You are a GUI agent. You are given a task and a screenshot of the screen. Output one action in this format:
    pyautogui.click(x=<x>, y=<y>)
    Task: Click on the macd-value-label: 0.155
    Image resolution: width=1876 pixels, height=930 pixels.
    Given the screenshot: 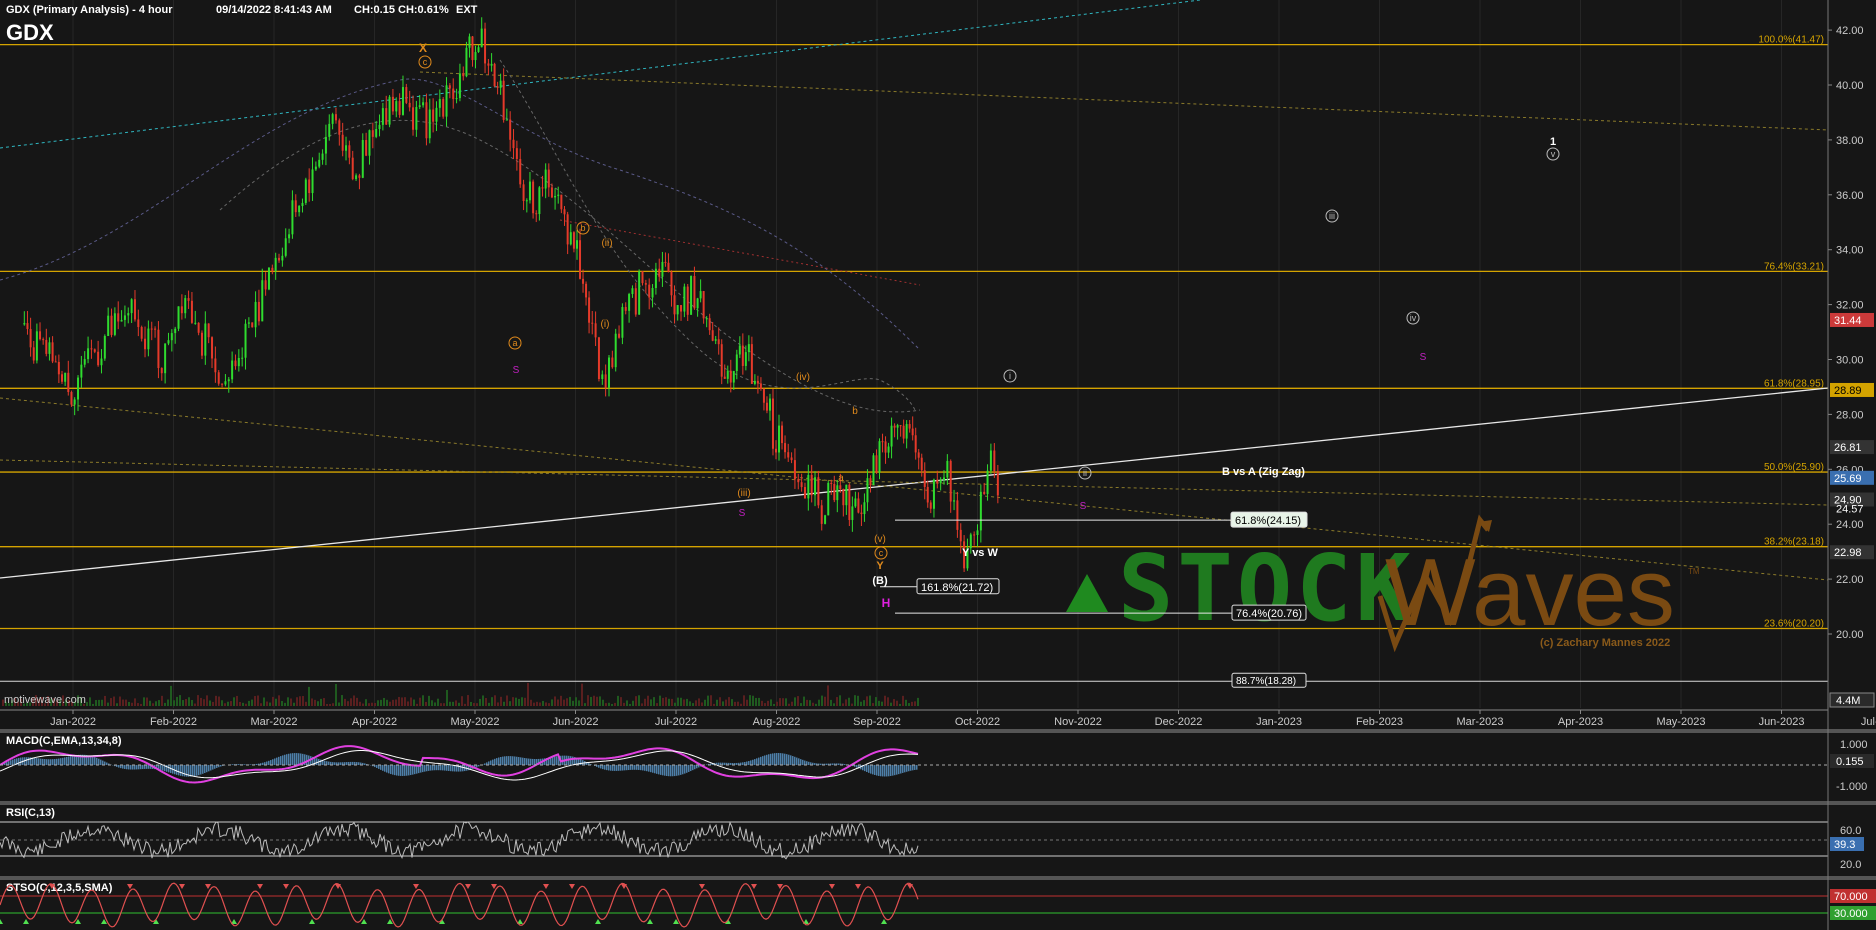 What is the action you would take?
    pyautogui.click(x=1850, y=762)
    